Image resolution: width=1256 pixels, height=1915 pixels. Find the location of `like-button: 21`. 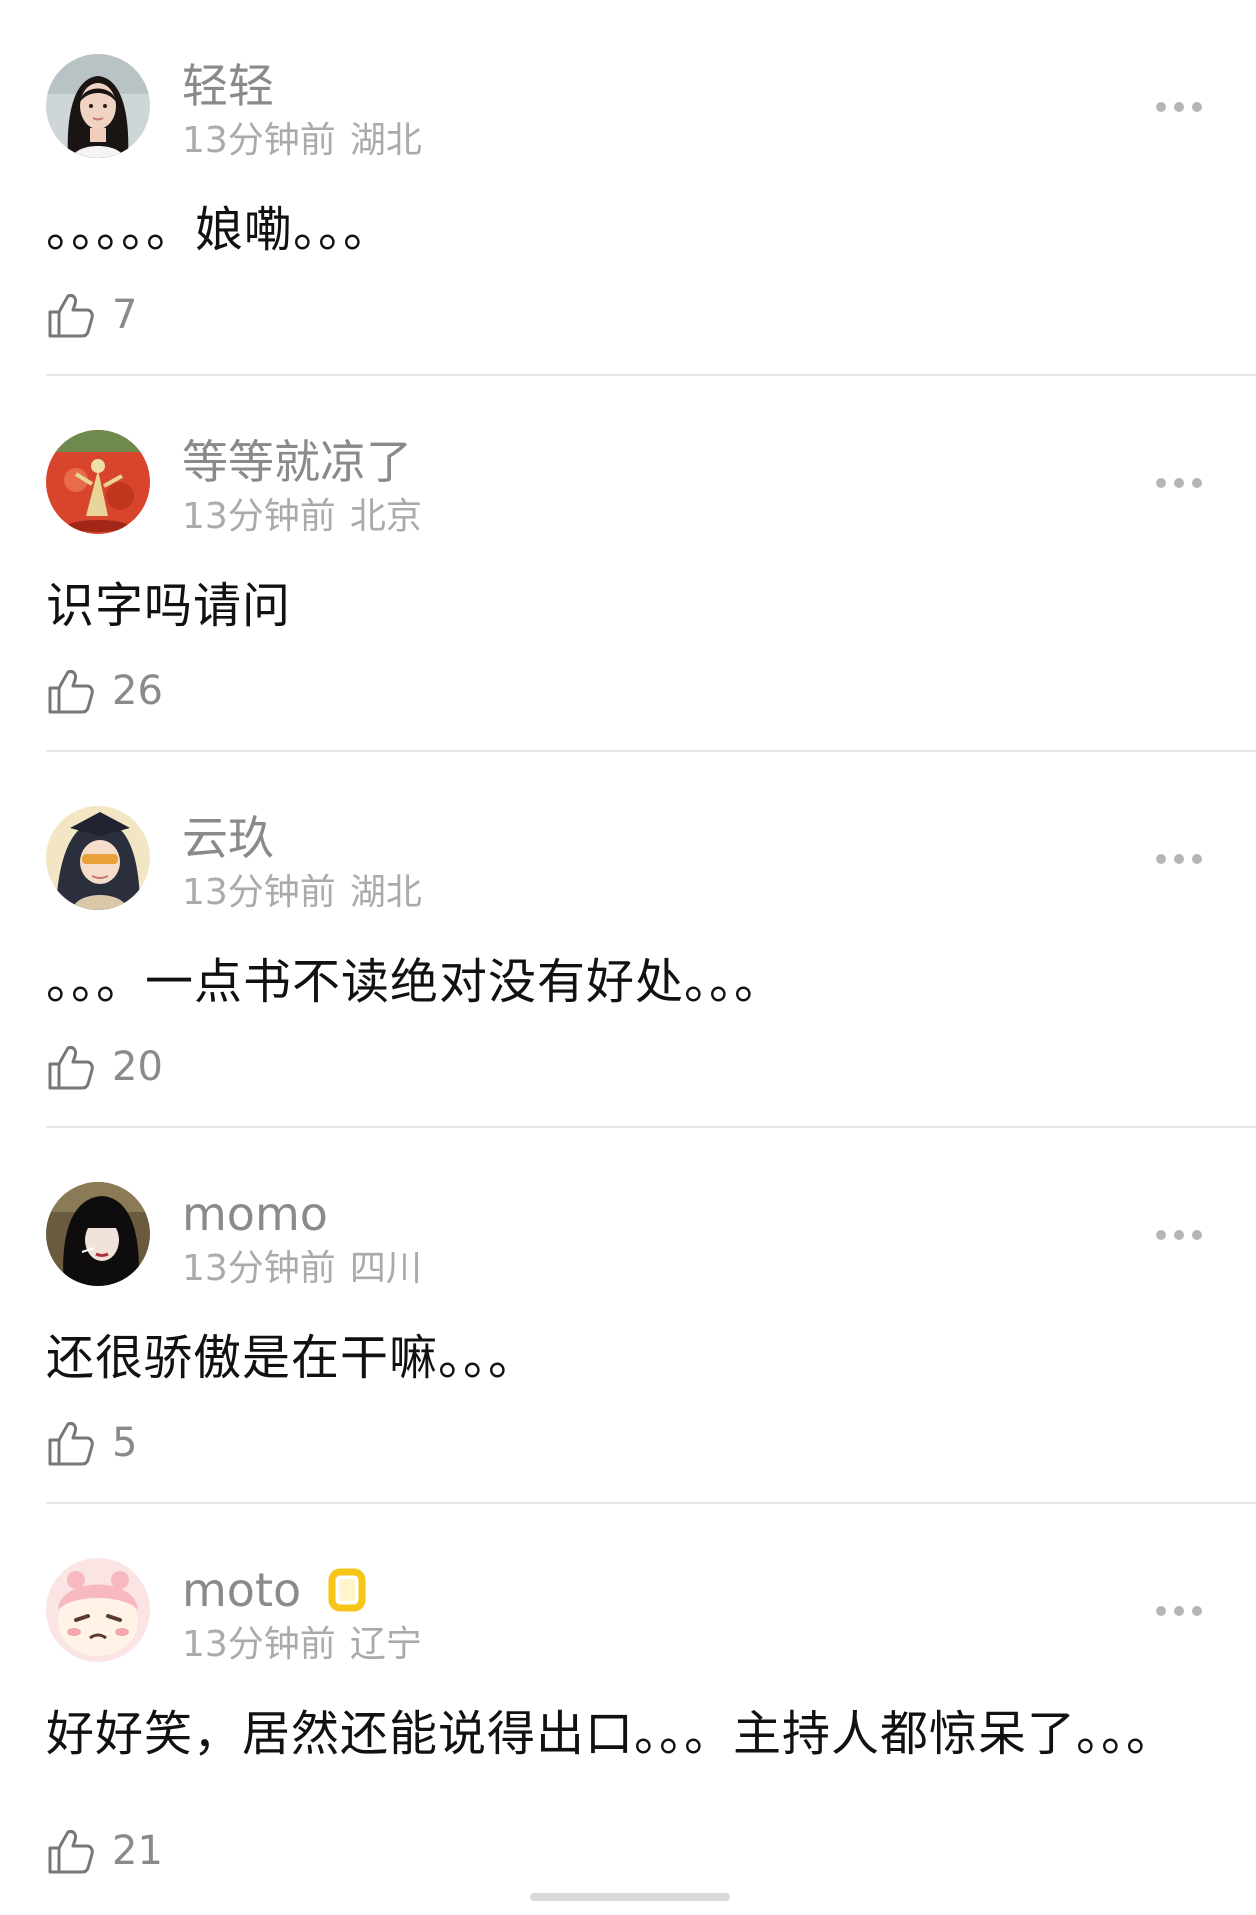

like-button: 21 is located at coordinates (104, 1851).